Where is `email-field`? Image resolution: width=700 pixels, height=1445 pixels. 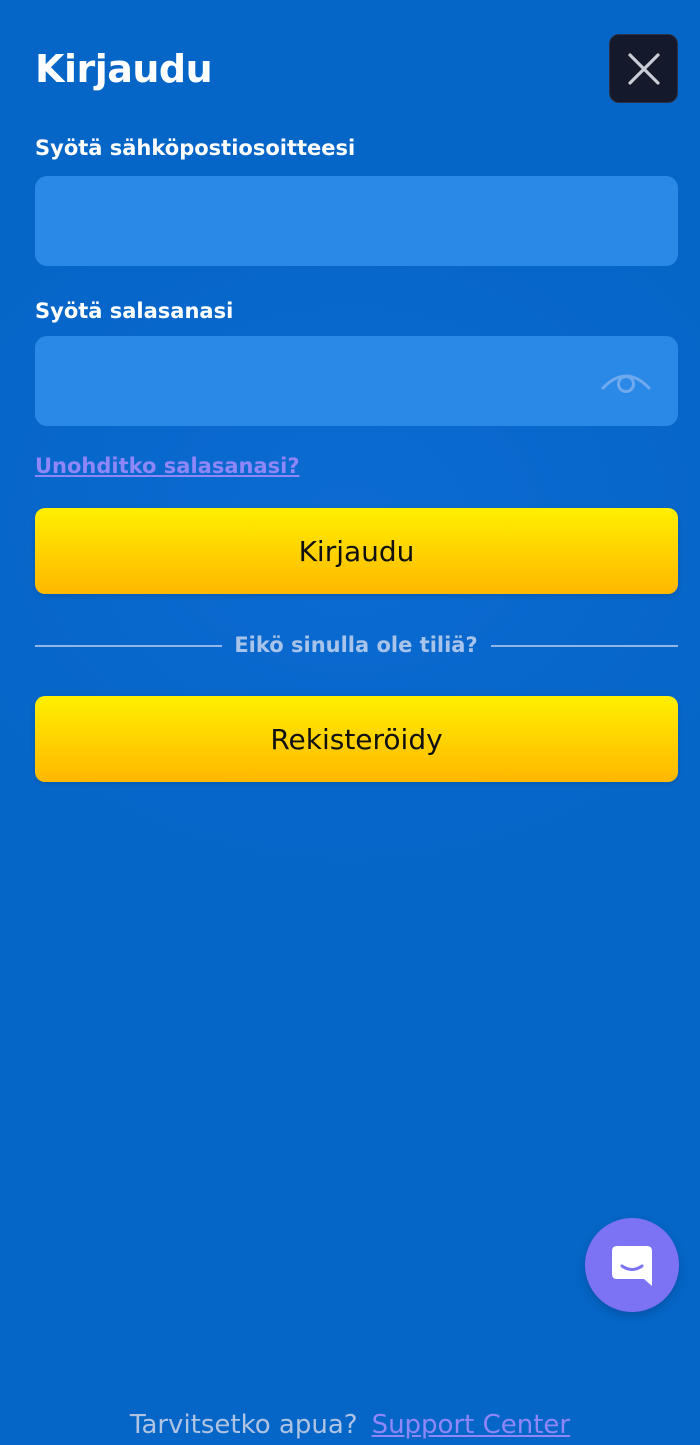 email-field is located at coordinates (356, 221).